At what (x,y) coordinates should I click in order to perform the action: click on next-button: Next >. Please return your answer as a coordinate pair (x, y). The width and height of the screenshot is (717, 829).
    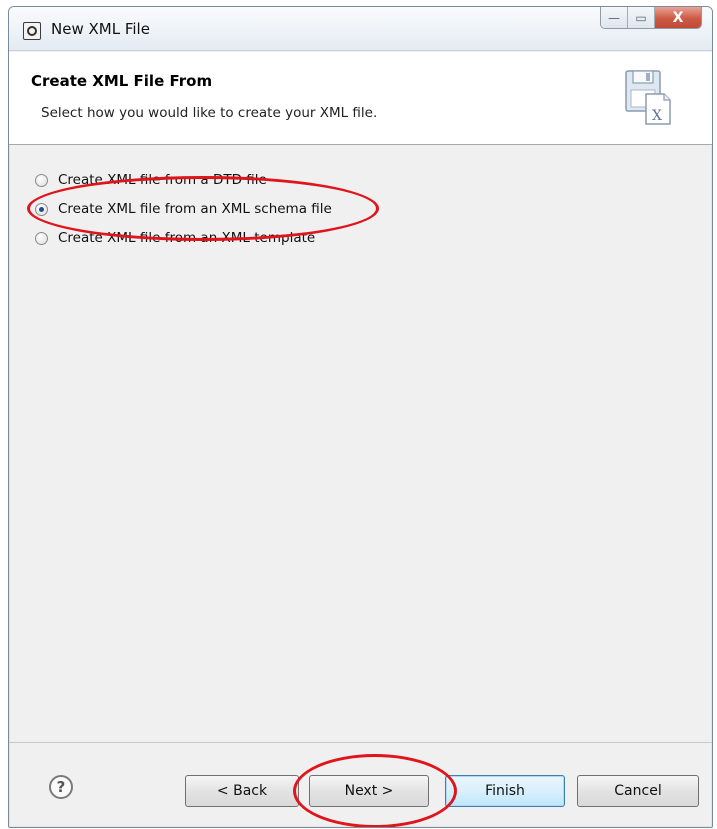
    Looking at the image, I should click on (369, 791).